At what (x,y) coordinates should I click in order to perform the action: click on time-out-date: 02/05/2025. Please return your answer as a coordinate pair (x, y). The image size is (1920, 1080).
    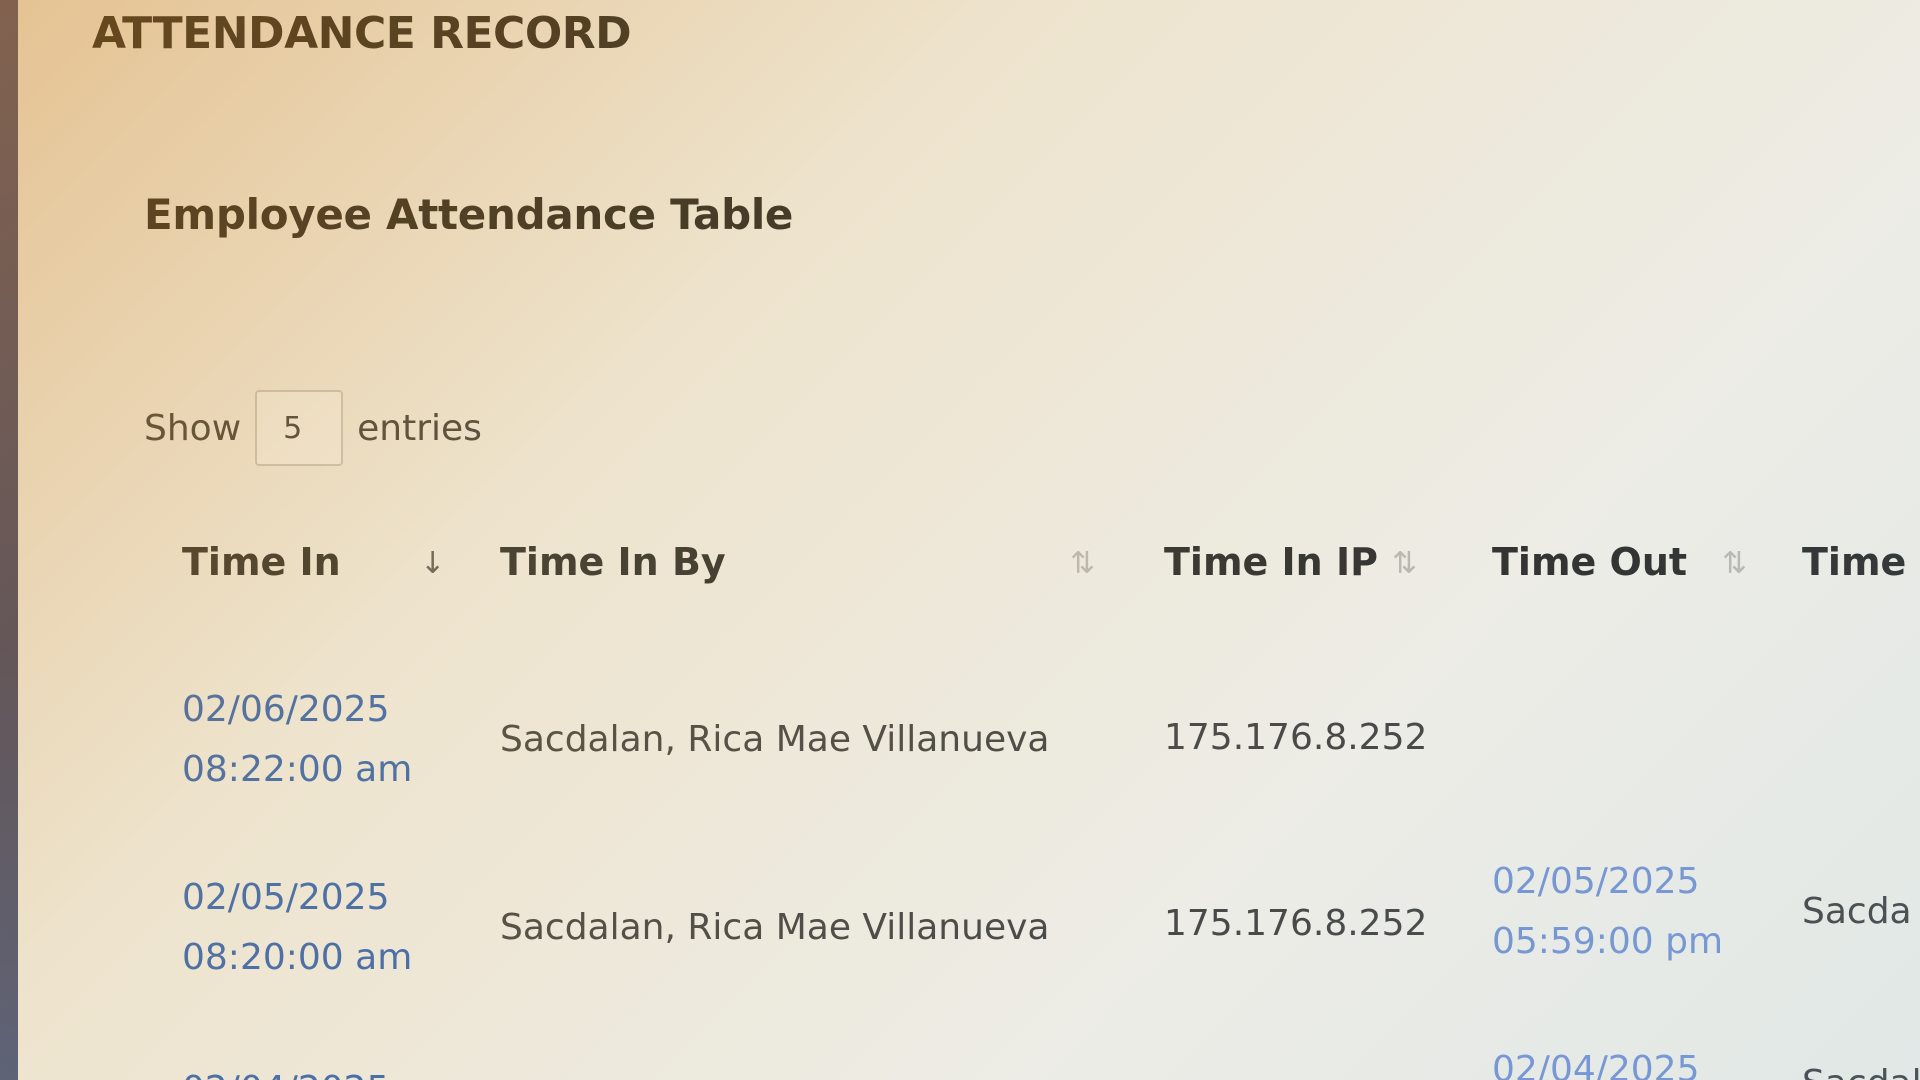
    Looking at the image, I should click on (1596, 881).